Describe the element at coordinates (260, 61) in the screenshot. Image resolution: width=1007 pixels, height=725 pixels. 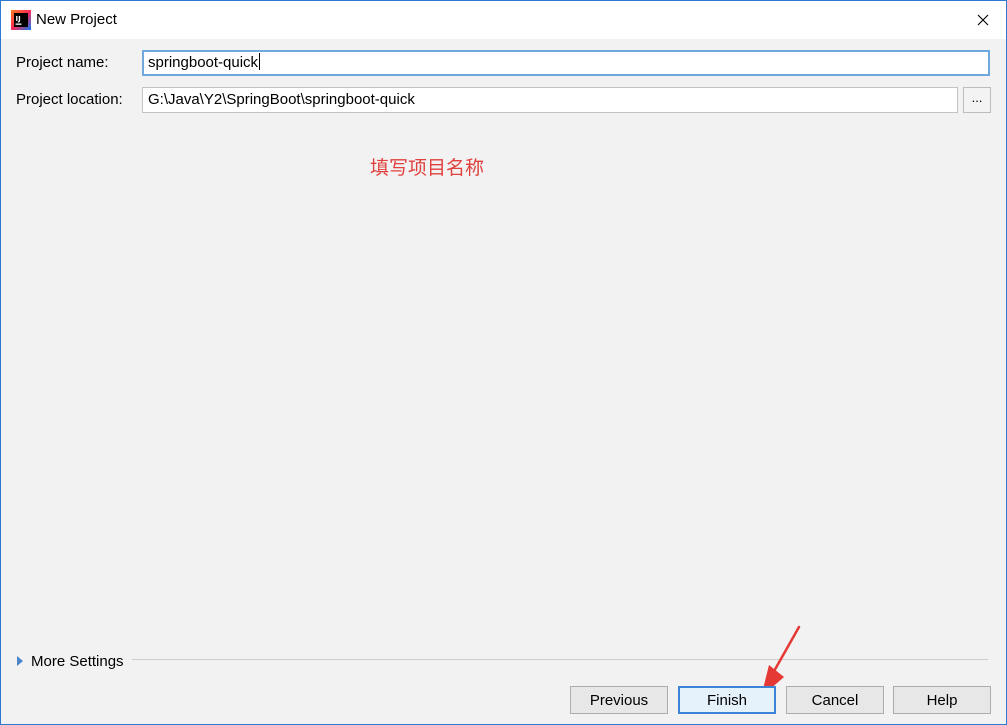
I see `text-caret` at that location.